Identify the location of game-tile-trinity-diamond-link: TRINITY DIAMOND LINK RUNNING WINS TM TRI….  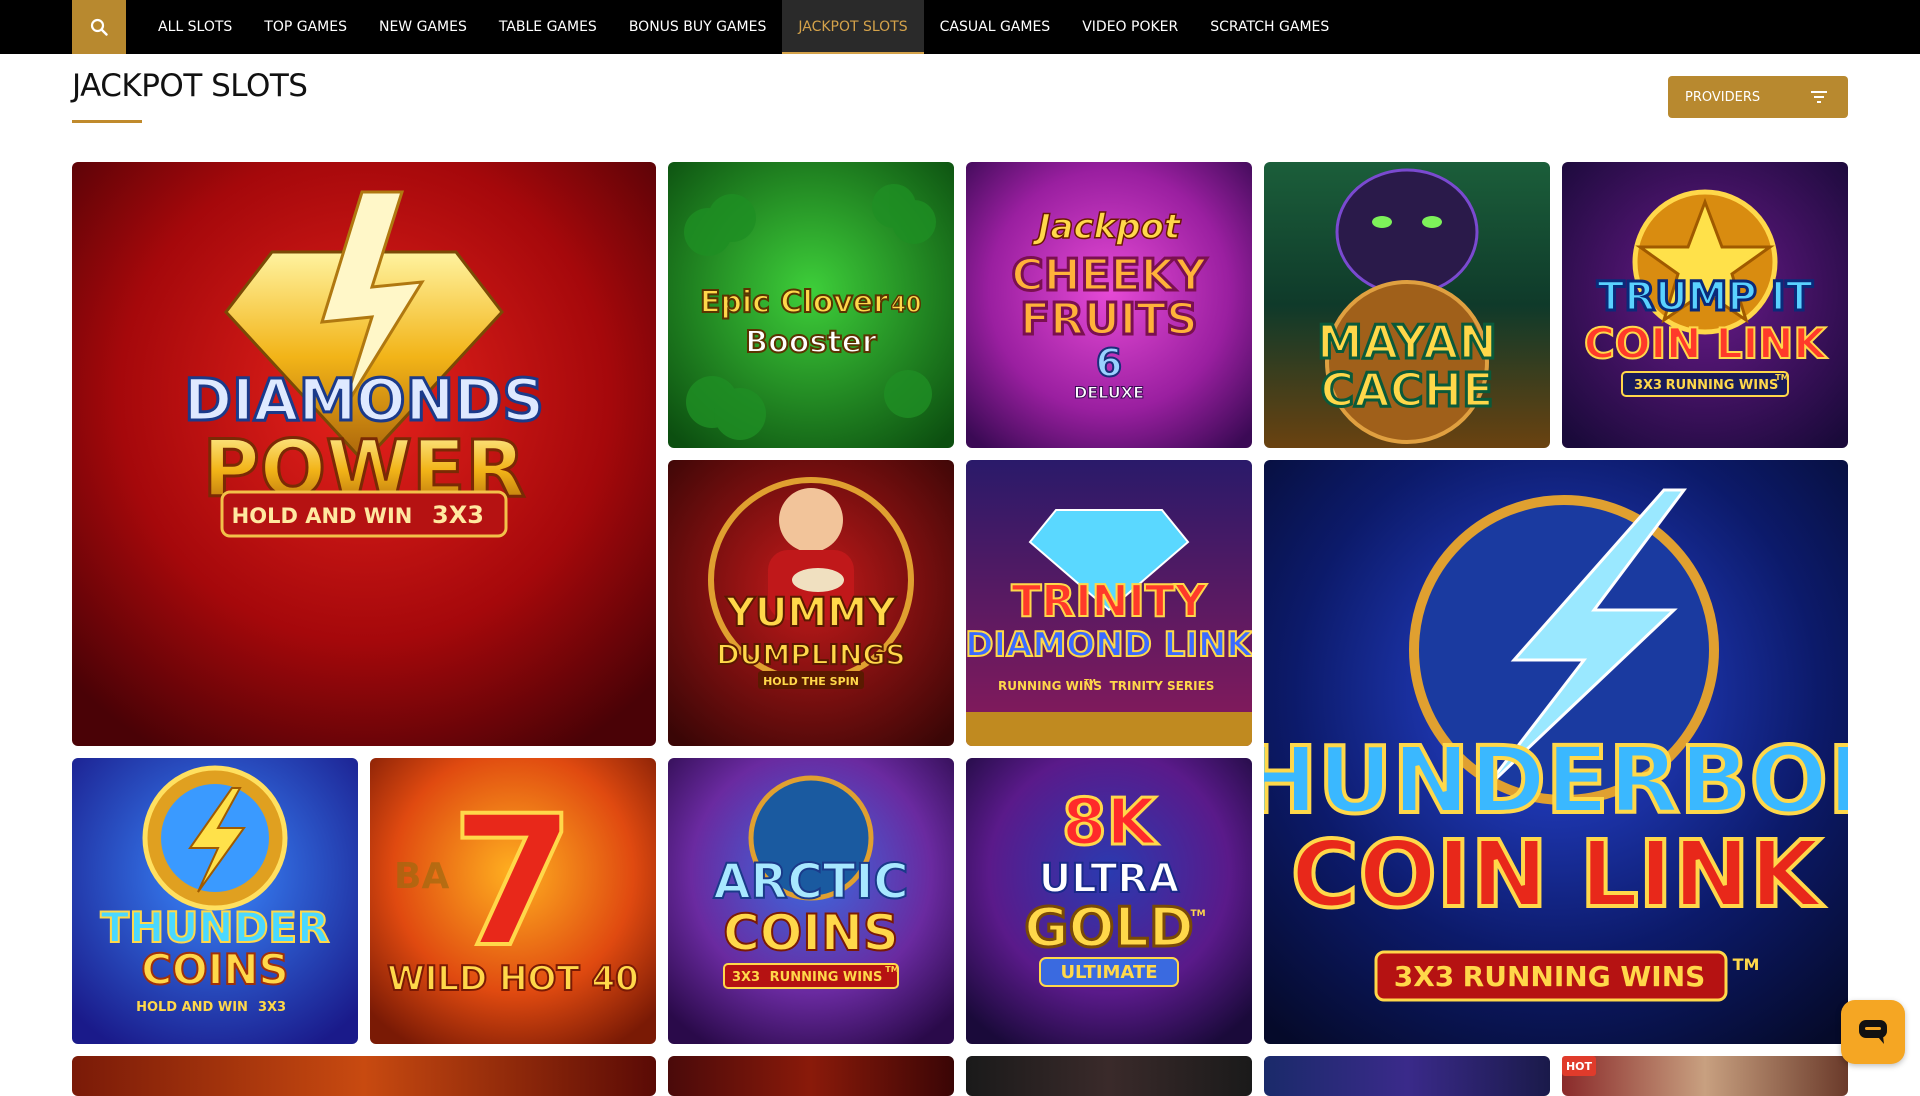
(1109, 603).